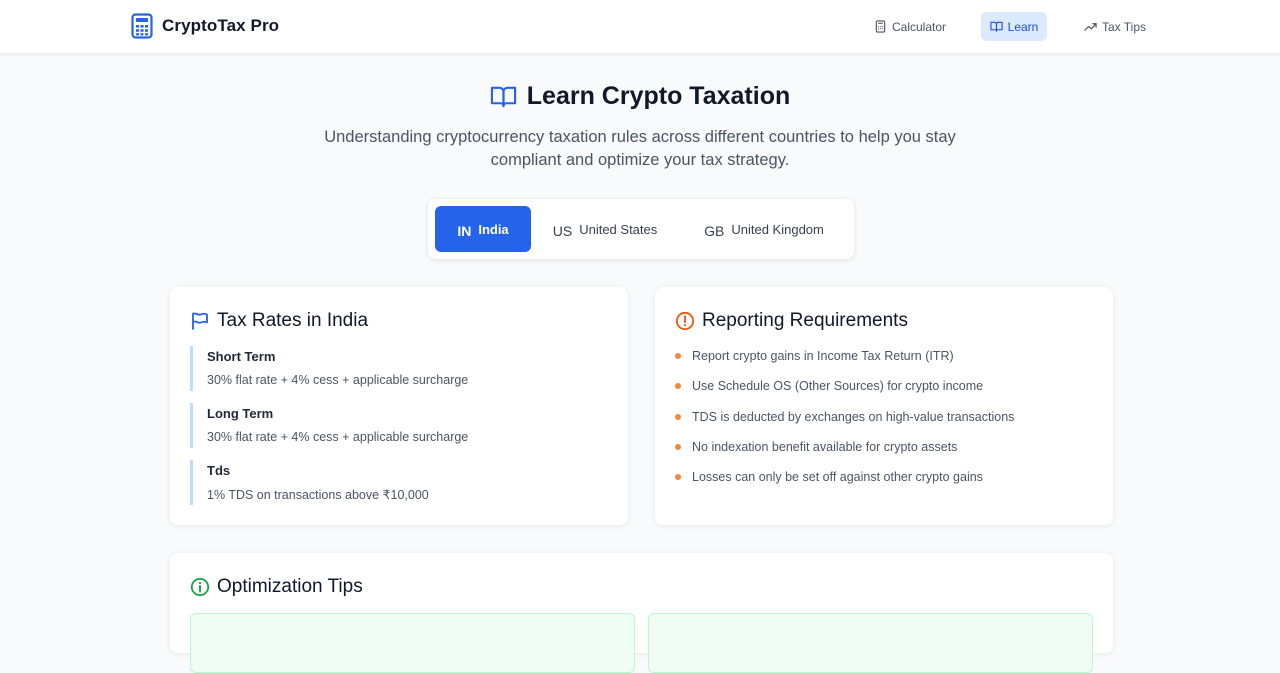  I want to click on rate-name: Long Term, so click(240, 413).